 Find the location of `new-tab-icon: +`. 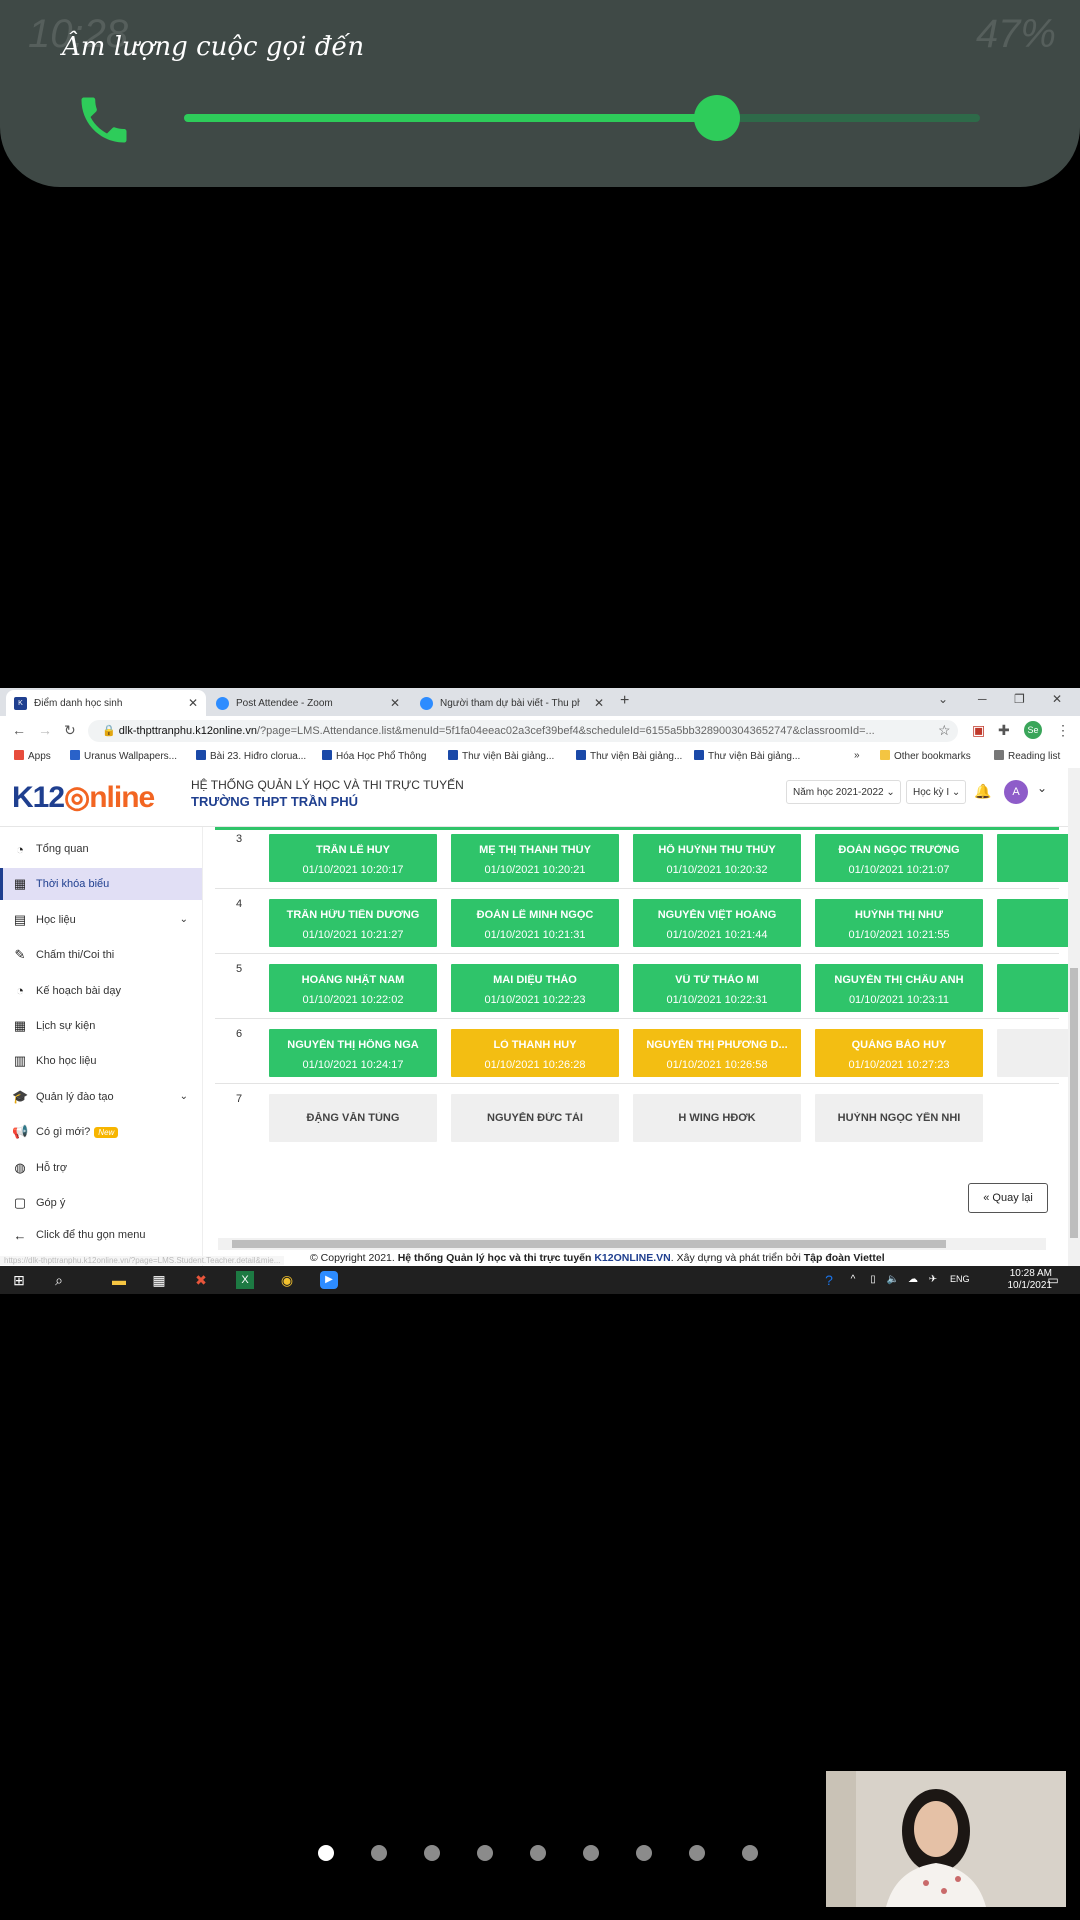

new-tab-icon: + is located at coordinates (624, 701).